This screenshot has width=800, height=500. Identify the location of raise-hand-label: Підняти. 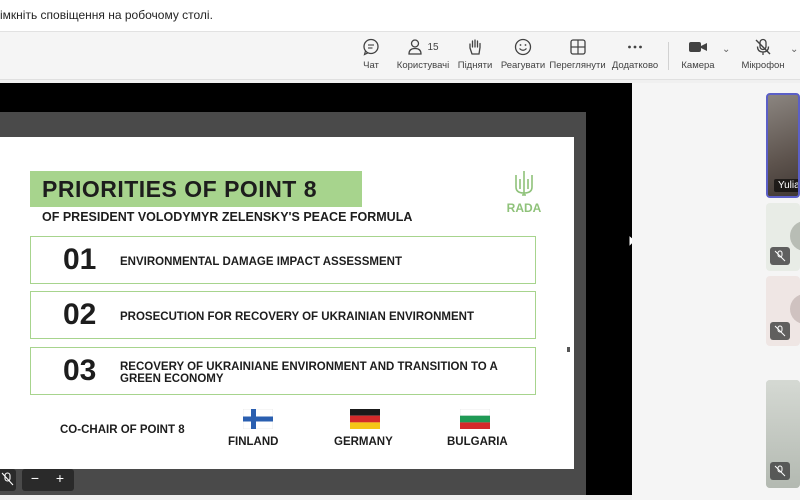
(475, 65).